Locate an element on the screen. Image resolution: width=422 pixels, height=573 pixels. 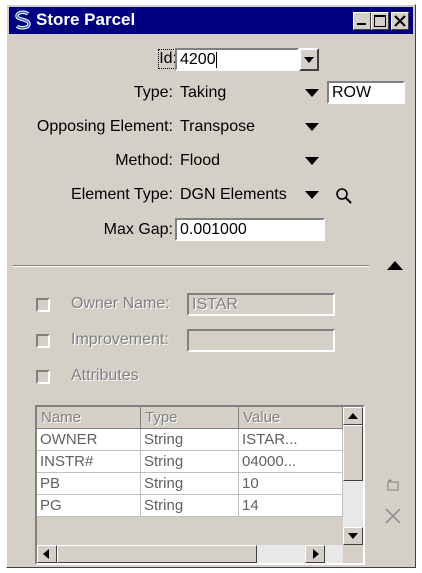
element-type-select: DGN Elements is located at coordinates (249, 194).